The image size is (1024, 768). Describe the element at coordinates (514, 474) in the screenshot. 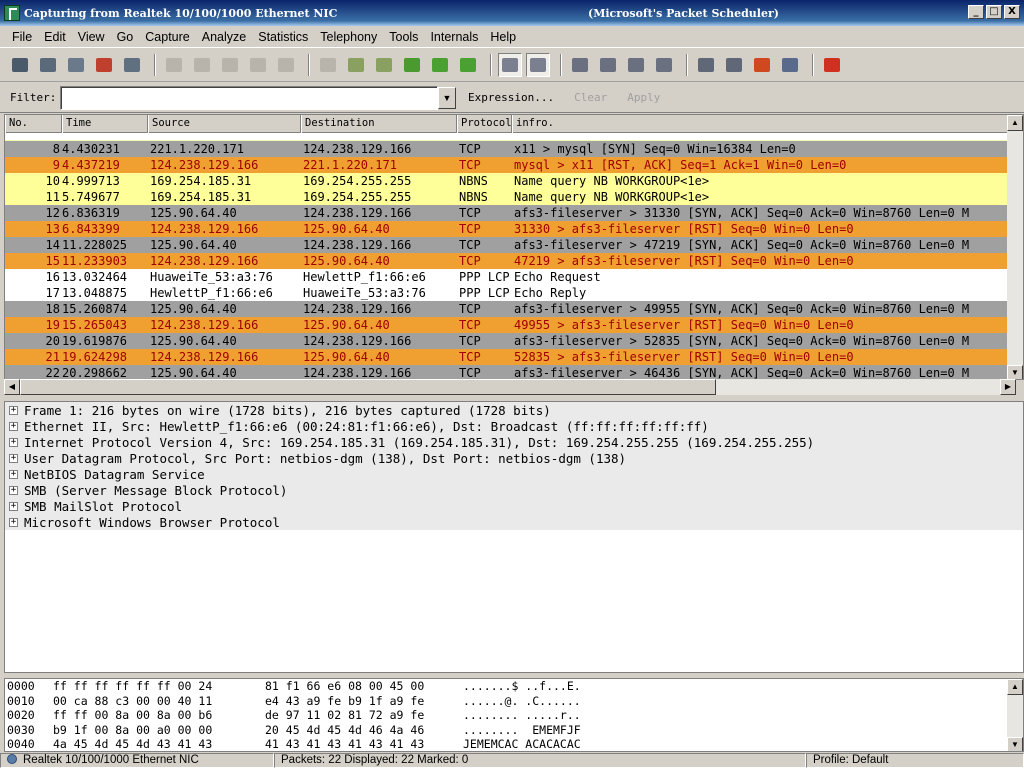

I see `detail-tree-item: + NetBIOS Datagram Service` at that location.